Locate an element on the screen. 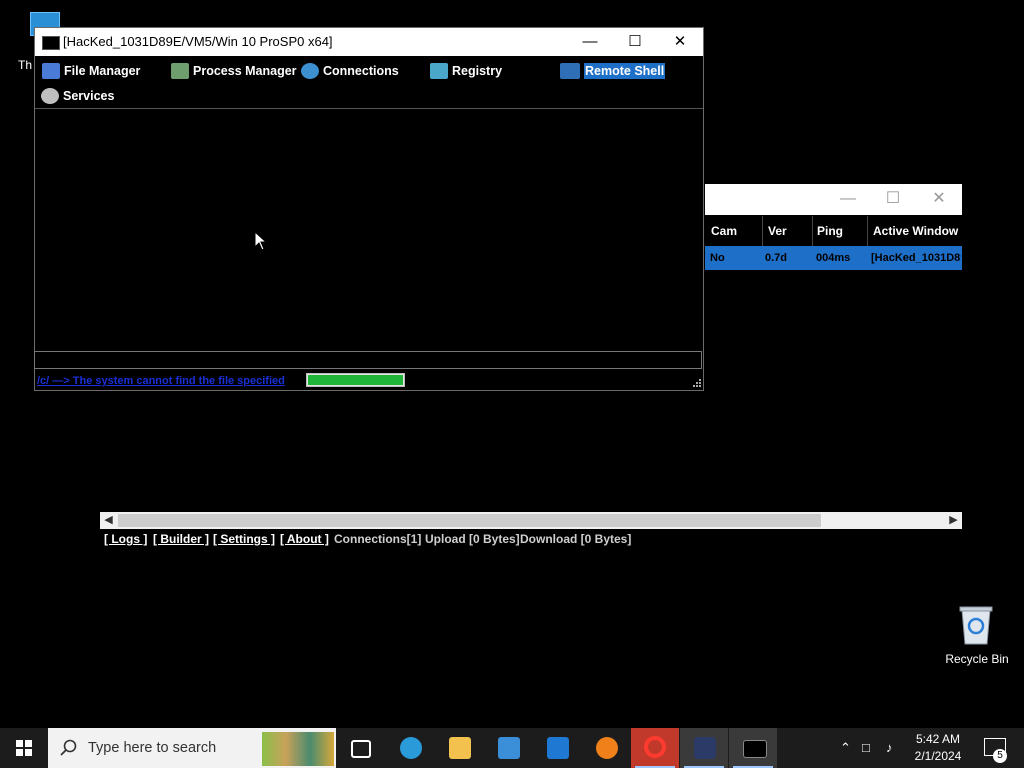  start-button-windows-icon is located at coordinates (24, 748).